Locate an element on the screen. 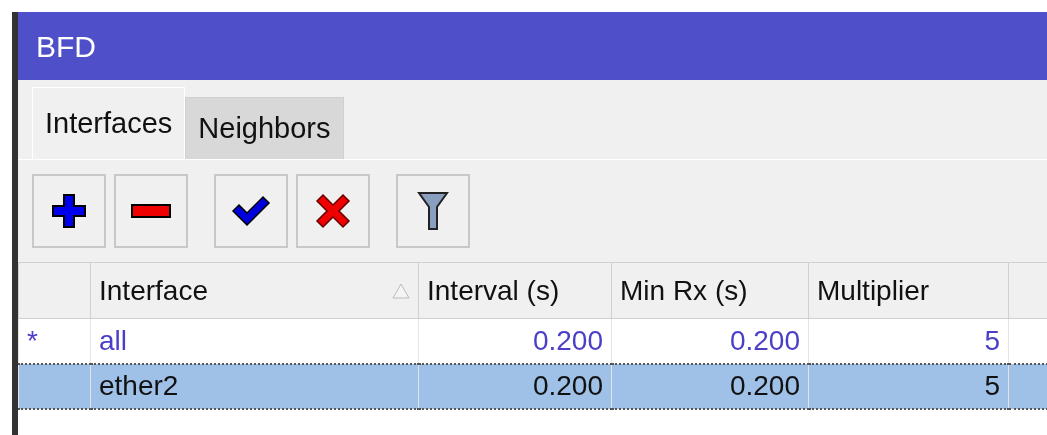 The image size is (1047, 435). minus-icon is located at coordinates (151, 211).